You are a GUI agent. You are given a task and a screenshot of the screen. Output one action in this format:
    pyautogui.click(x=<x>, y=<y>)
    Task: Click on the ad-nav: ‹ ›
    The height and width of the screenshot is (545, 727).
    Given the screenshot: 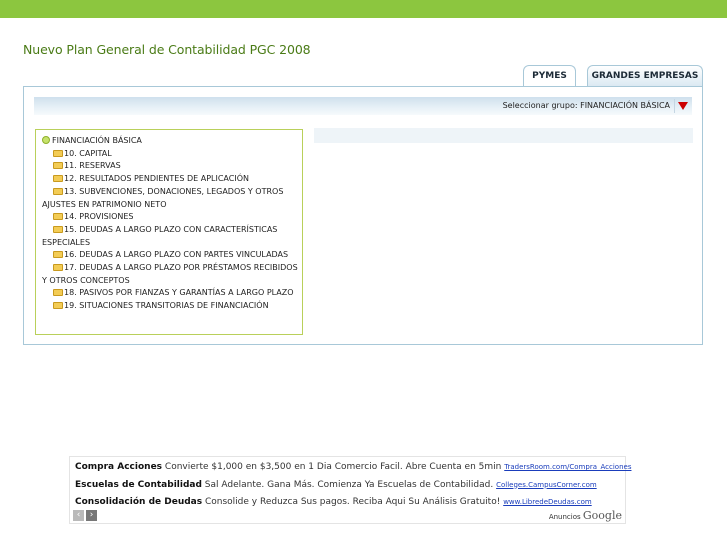 What is the action you would take?
    pyautogui.click(x=86, y=515)
    